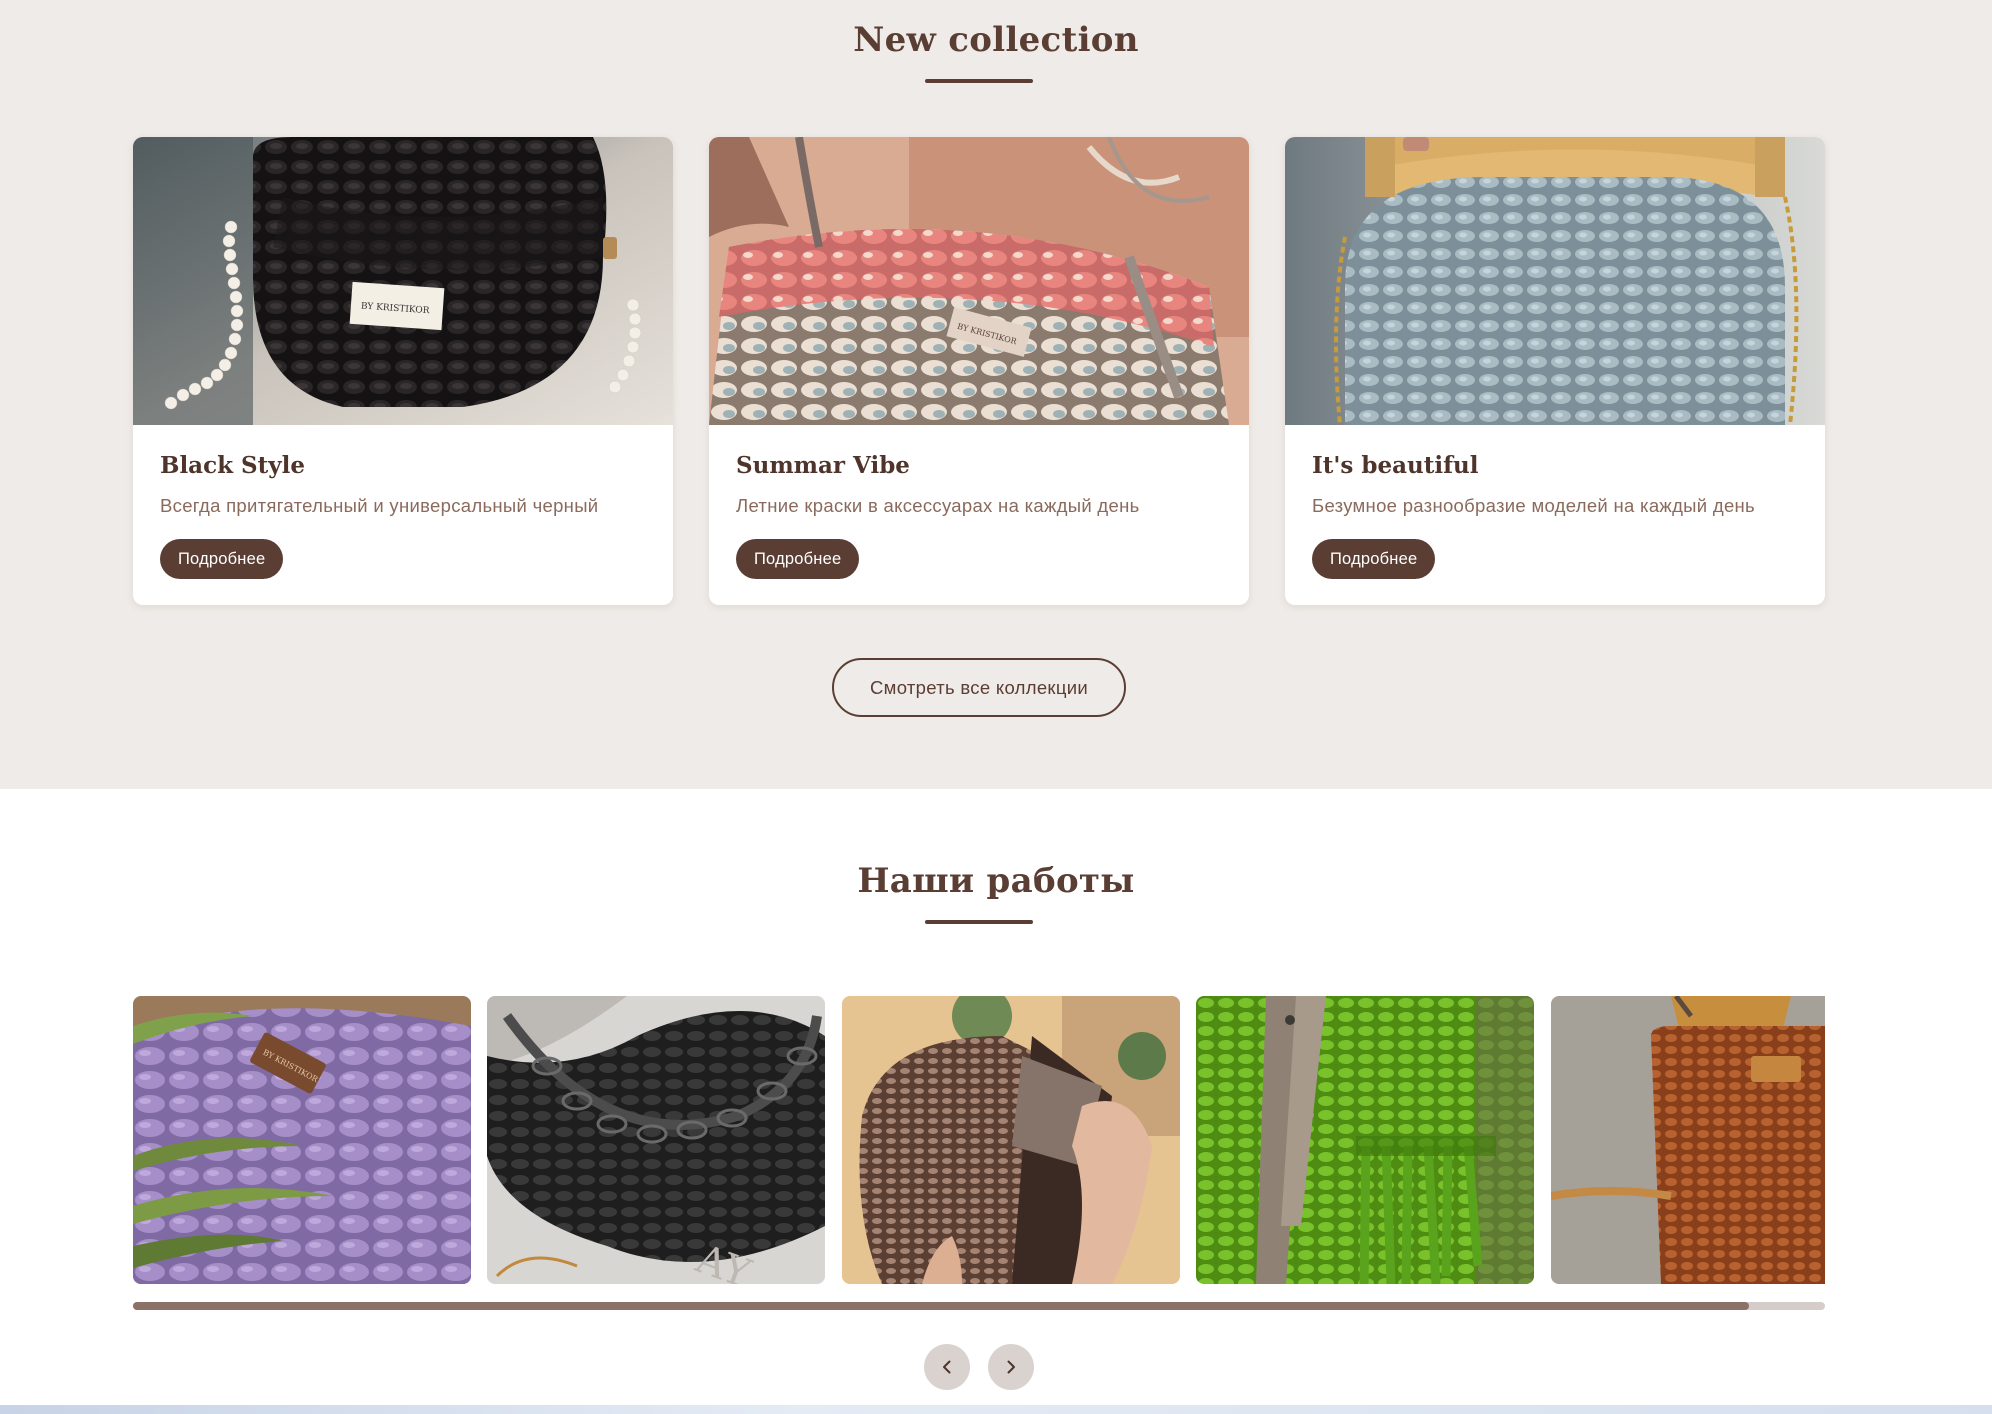 Image resolution: width=1992 pixels, height=1414 pixels. Describe the element at coordinates (1555, 281) in the screenshot. I see `blue-crochet-clutch-photo` at that location.